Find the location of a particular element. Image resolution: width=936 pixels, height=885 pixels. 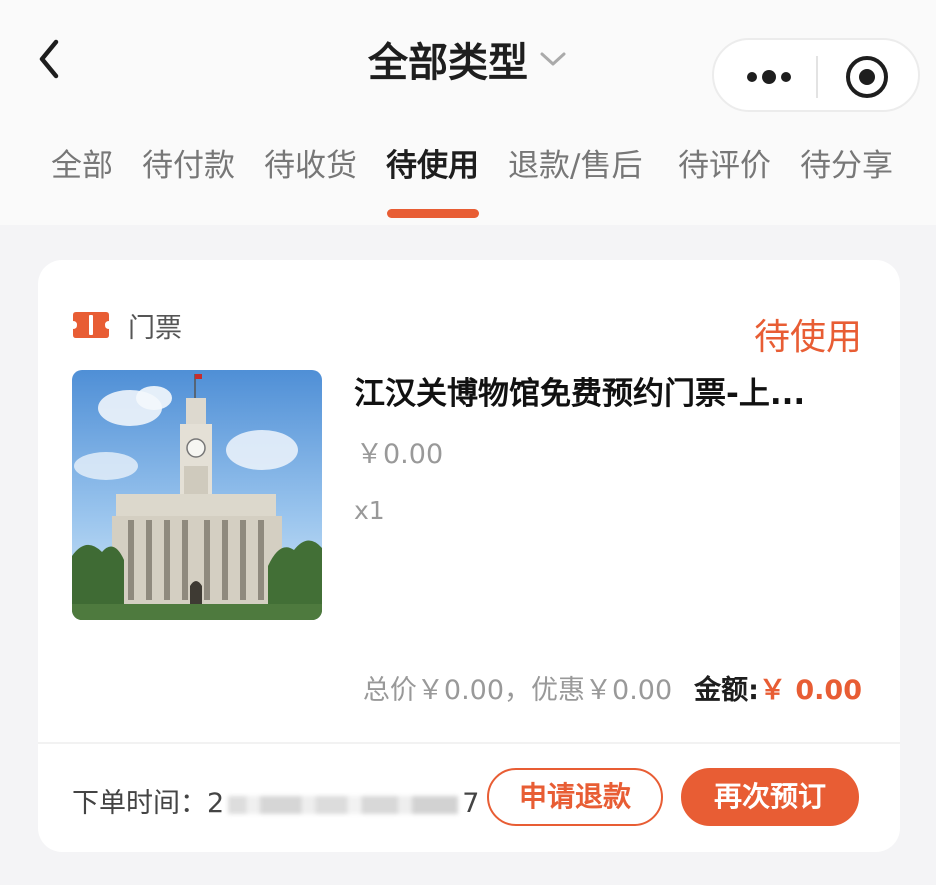

amount-label: 金额: is located at coordinates (726, 690).